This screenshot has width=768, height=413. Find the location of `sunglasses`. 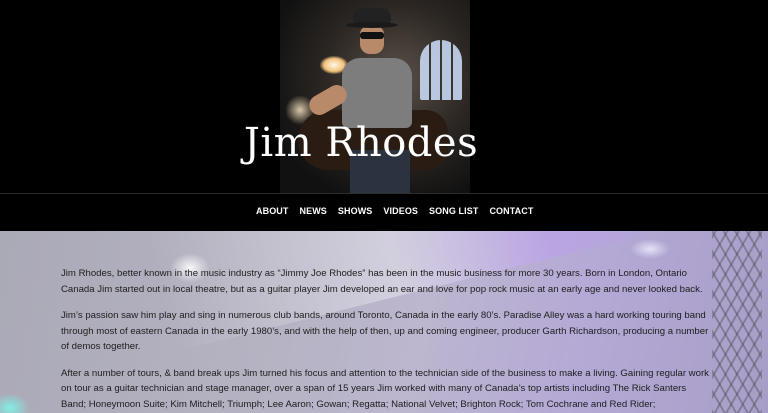

sunglasses is located at coordinates (372, 35).